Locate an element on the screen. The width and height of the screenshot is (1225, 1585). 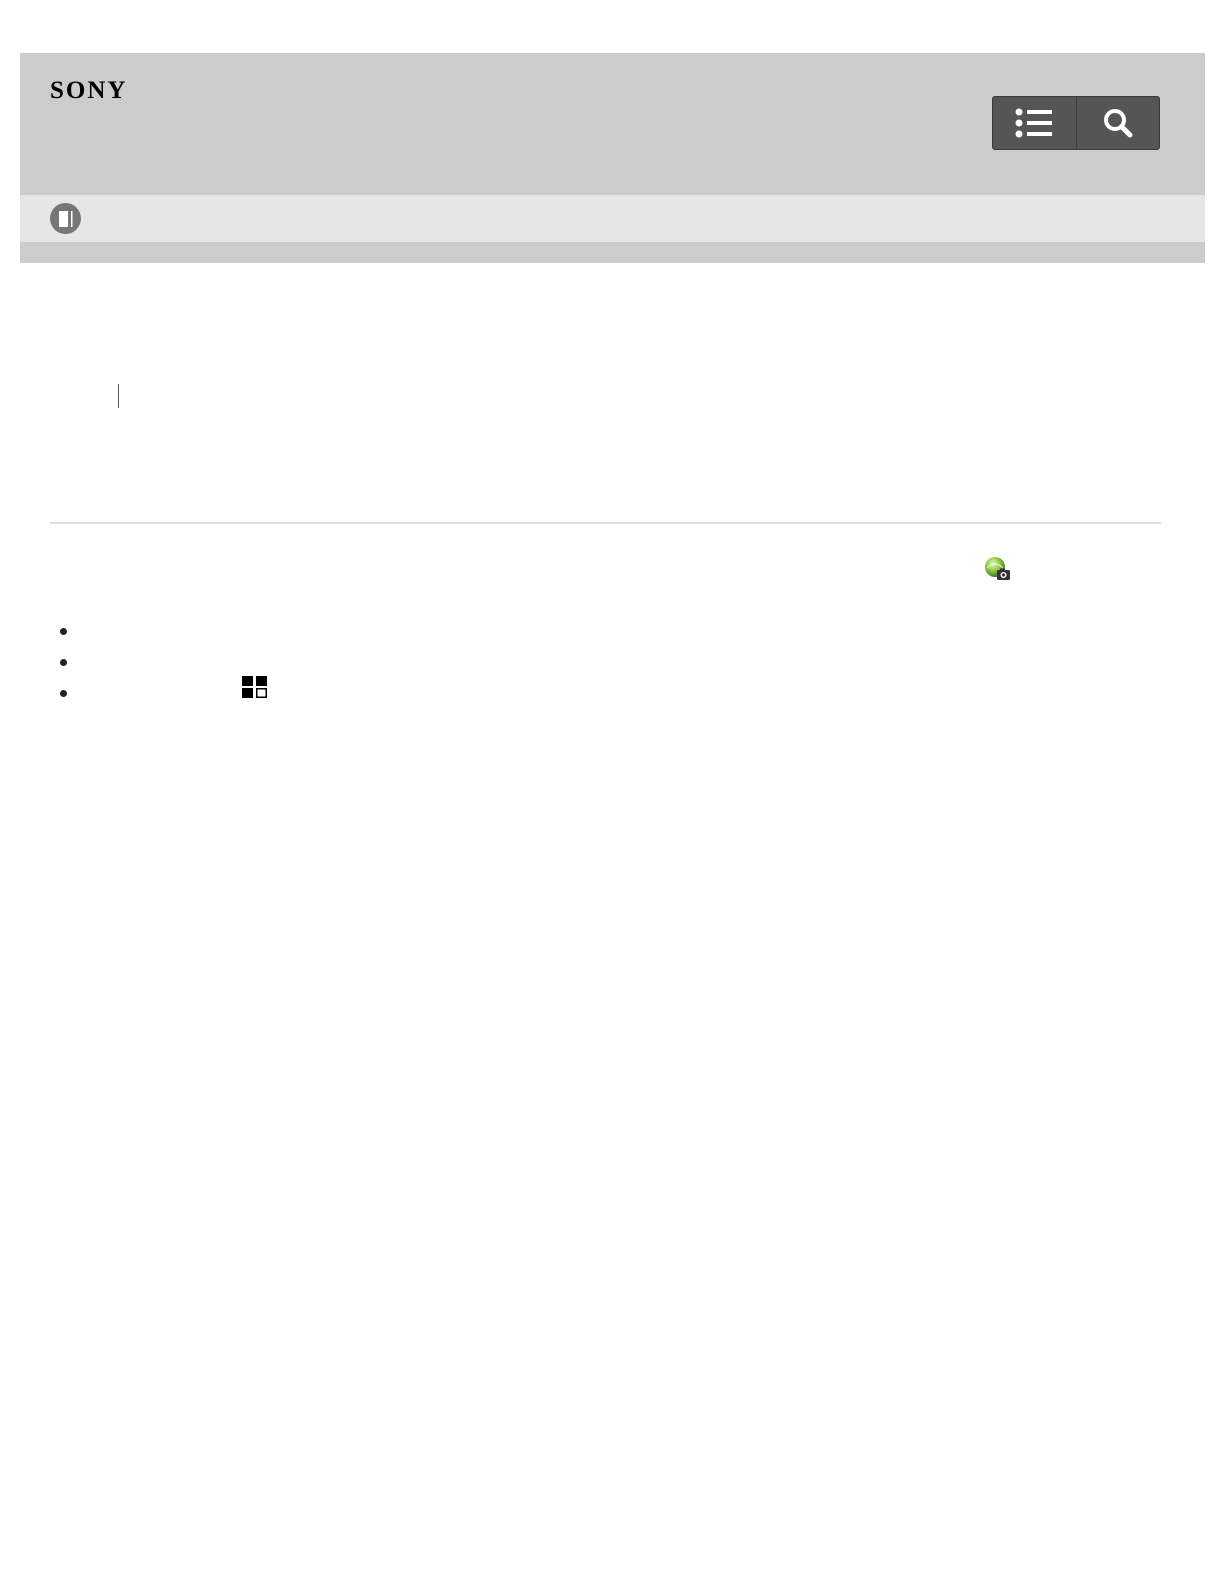
bullet-list is located at coordinates (350, 666).